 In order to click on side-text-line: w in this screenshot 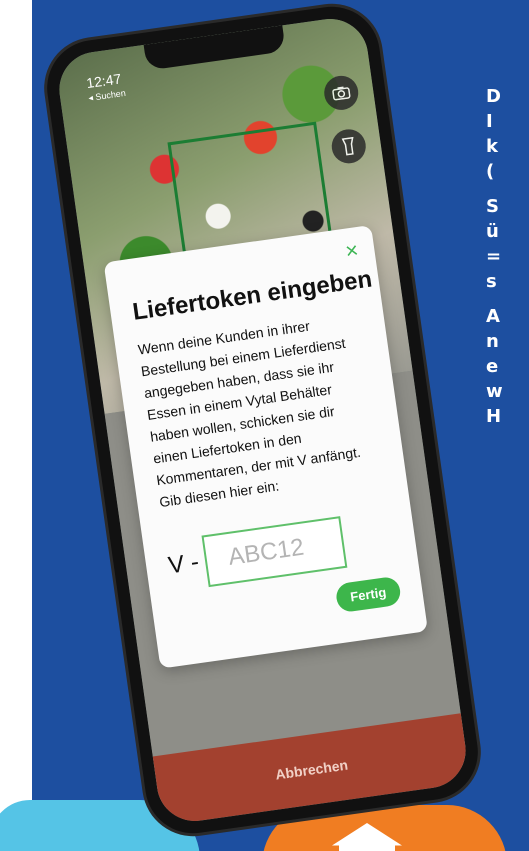, I will do `click(494, 391)`.